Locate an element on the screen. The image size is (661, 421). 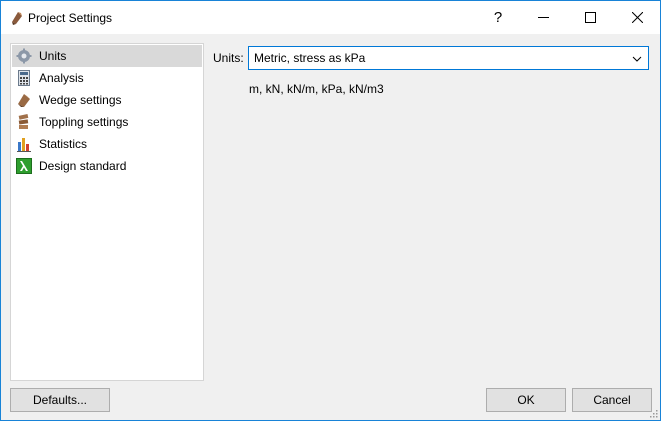
sidebar-item-label: Statistics is located at coordinates (63, 144).